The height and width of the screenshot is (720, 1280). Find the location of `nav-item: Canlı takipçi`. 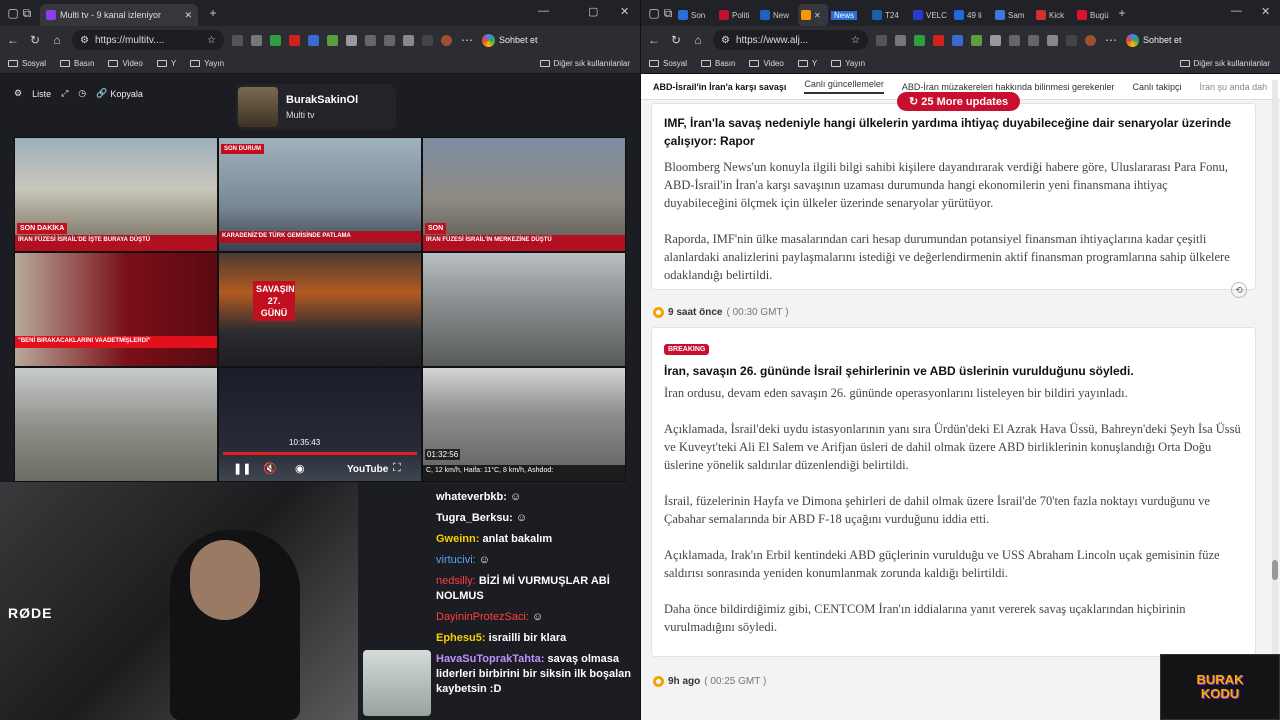

nav-item: Canlı takipçi is located at coordinates (1157, 87).